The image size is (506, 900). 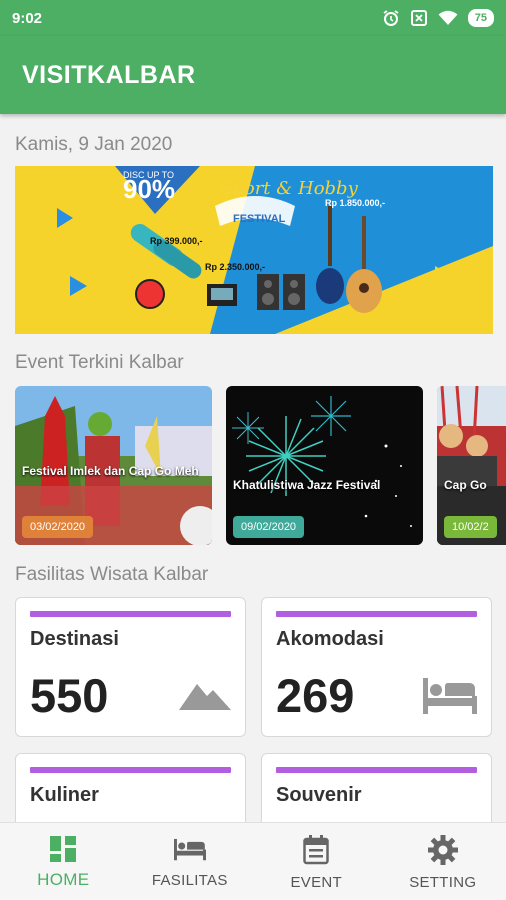 I want to click on events-section-title: Event Terkini Kalbar, so click(x=99, y=362).